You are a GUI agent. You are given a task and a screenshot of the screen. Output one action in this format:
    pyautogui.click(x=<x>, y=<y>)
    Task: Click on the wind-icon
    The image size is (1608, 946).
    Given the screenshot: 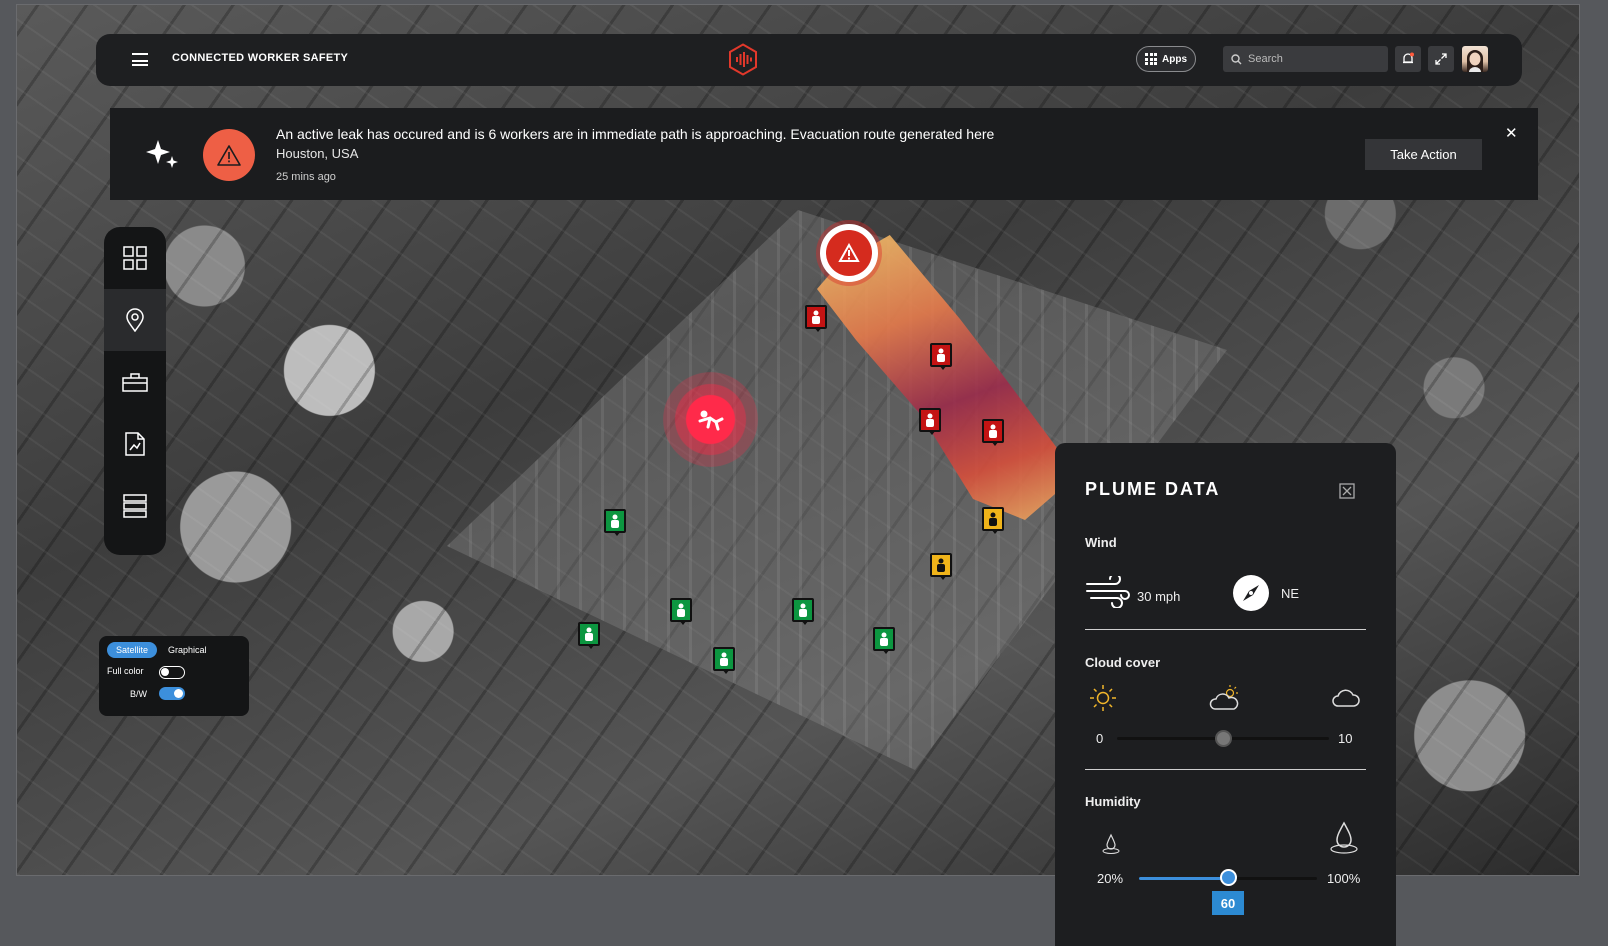 What is the action you would take?
    pyautogui.click(x=1108, y=592)
    